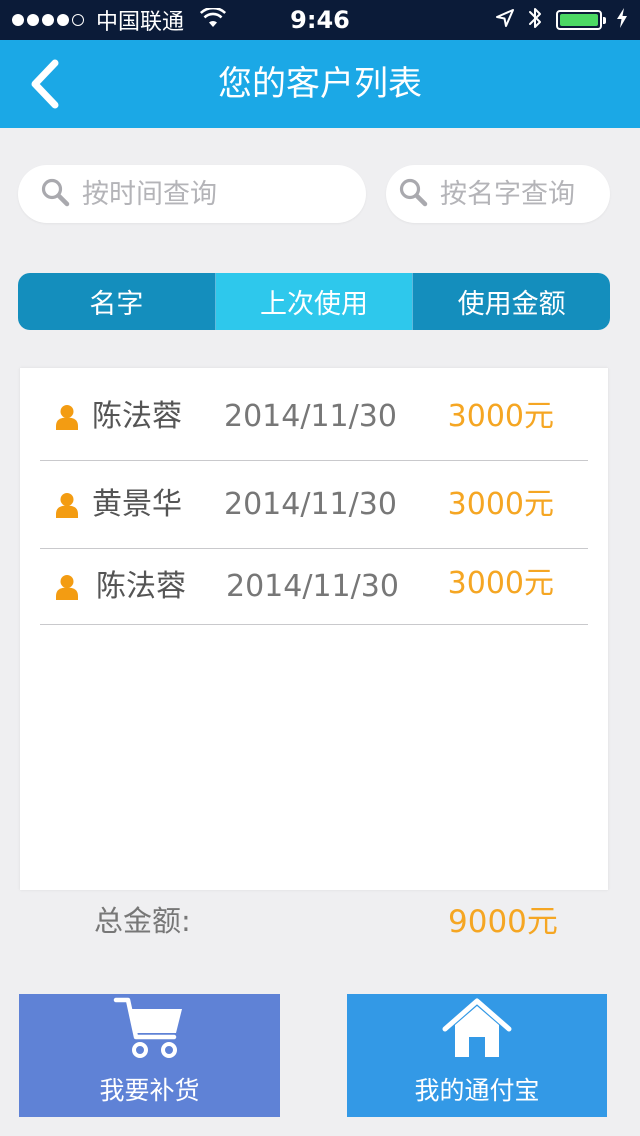 This screenshot has height=1136, width=640. What do you see at coordinates (117, 301) in the screenshot?
I see `tab-name: 名字` at bounding box center [117, 301].